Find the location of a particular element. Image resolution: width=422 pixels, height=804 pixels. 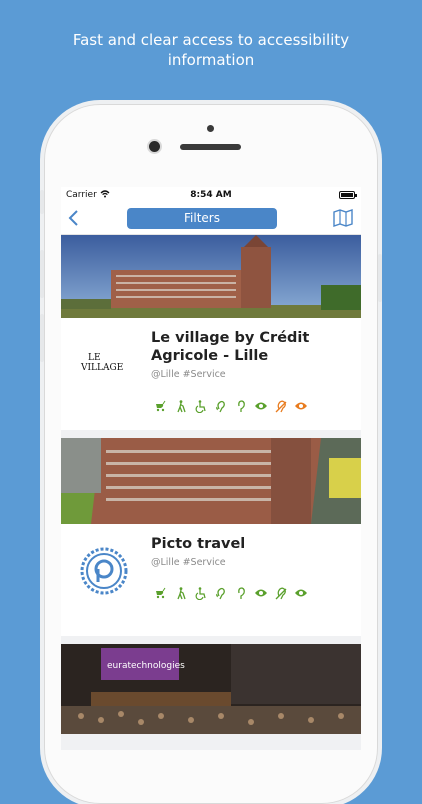

status-bar: Carrier 8:54 AM is located at coordinates (211, 195).